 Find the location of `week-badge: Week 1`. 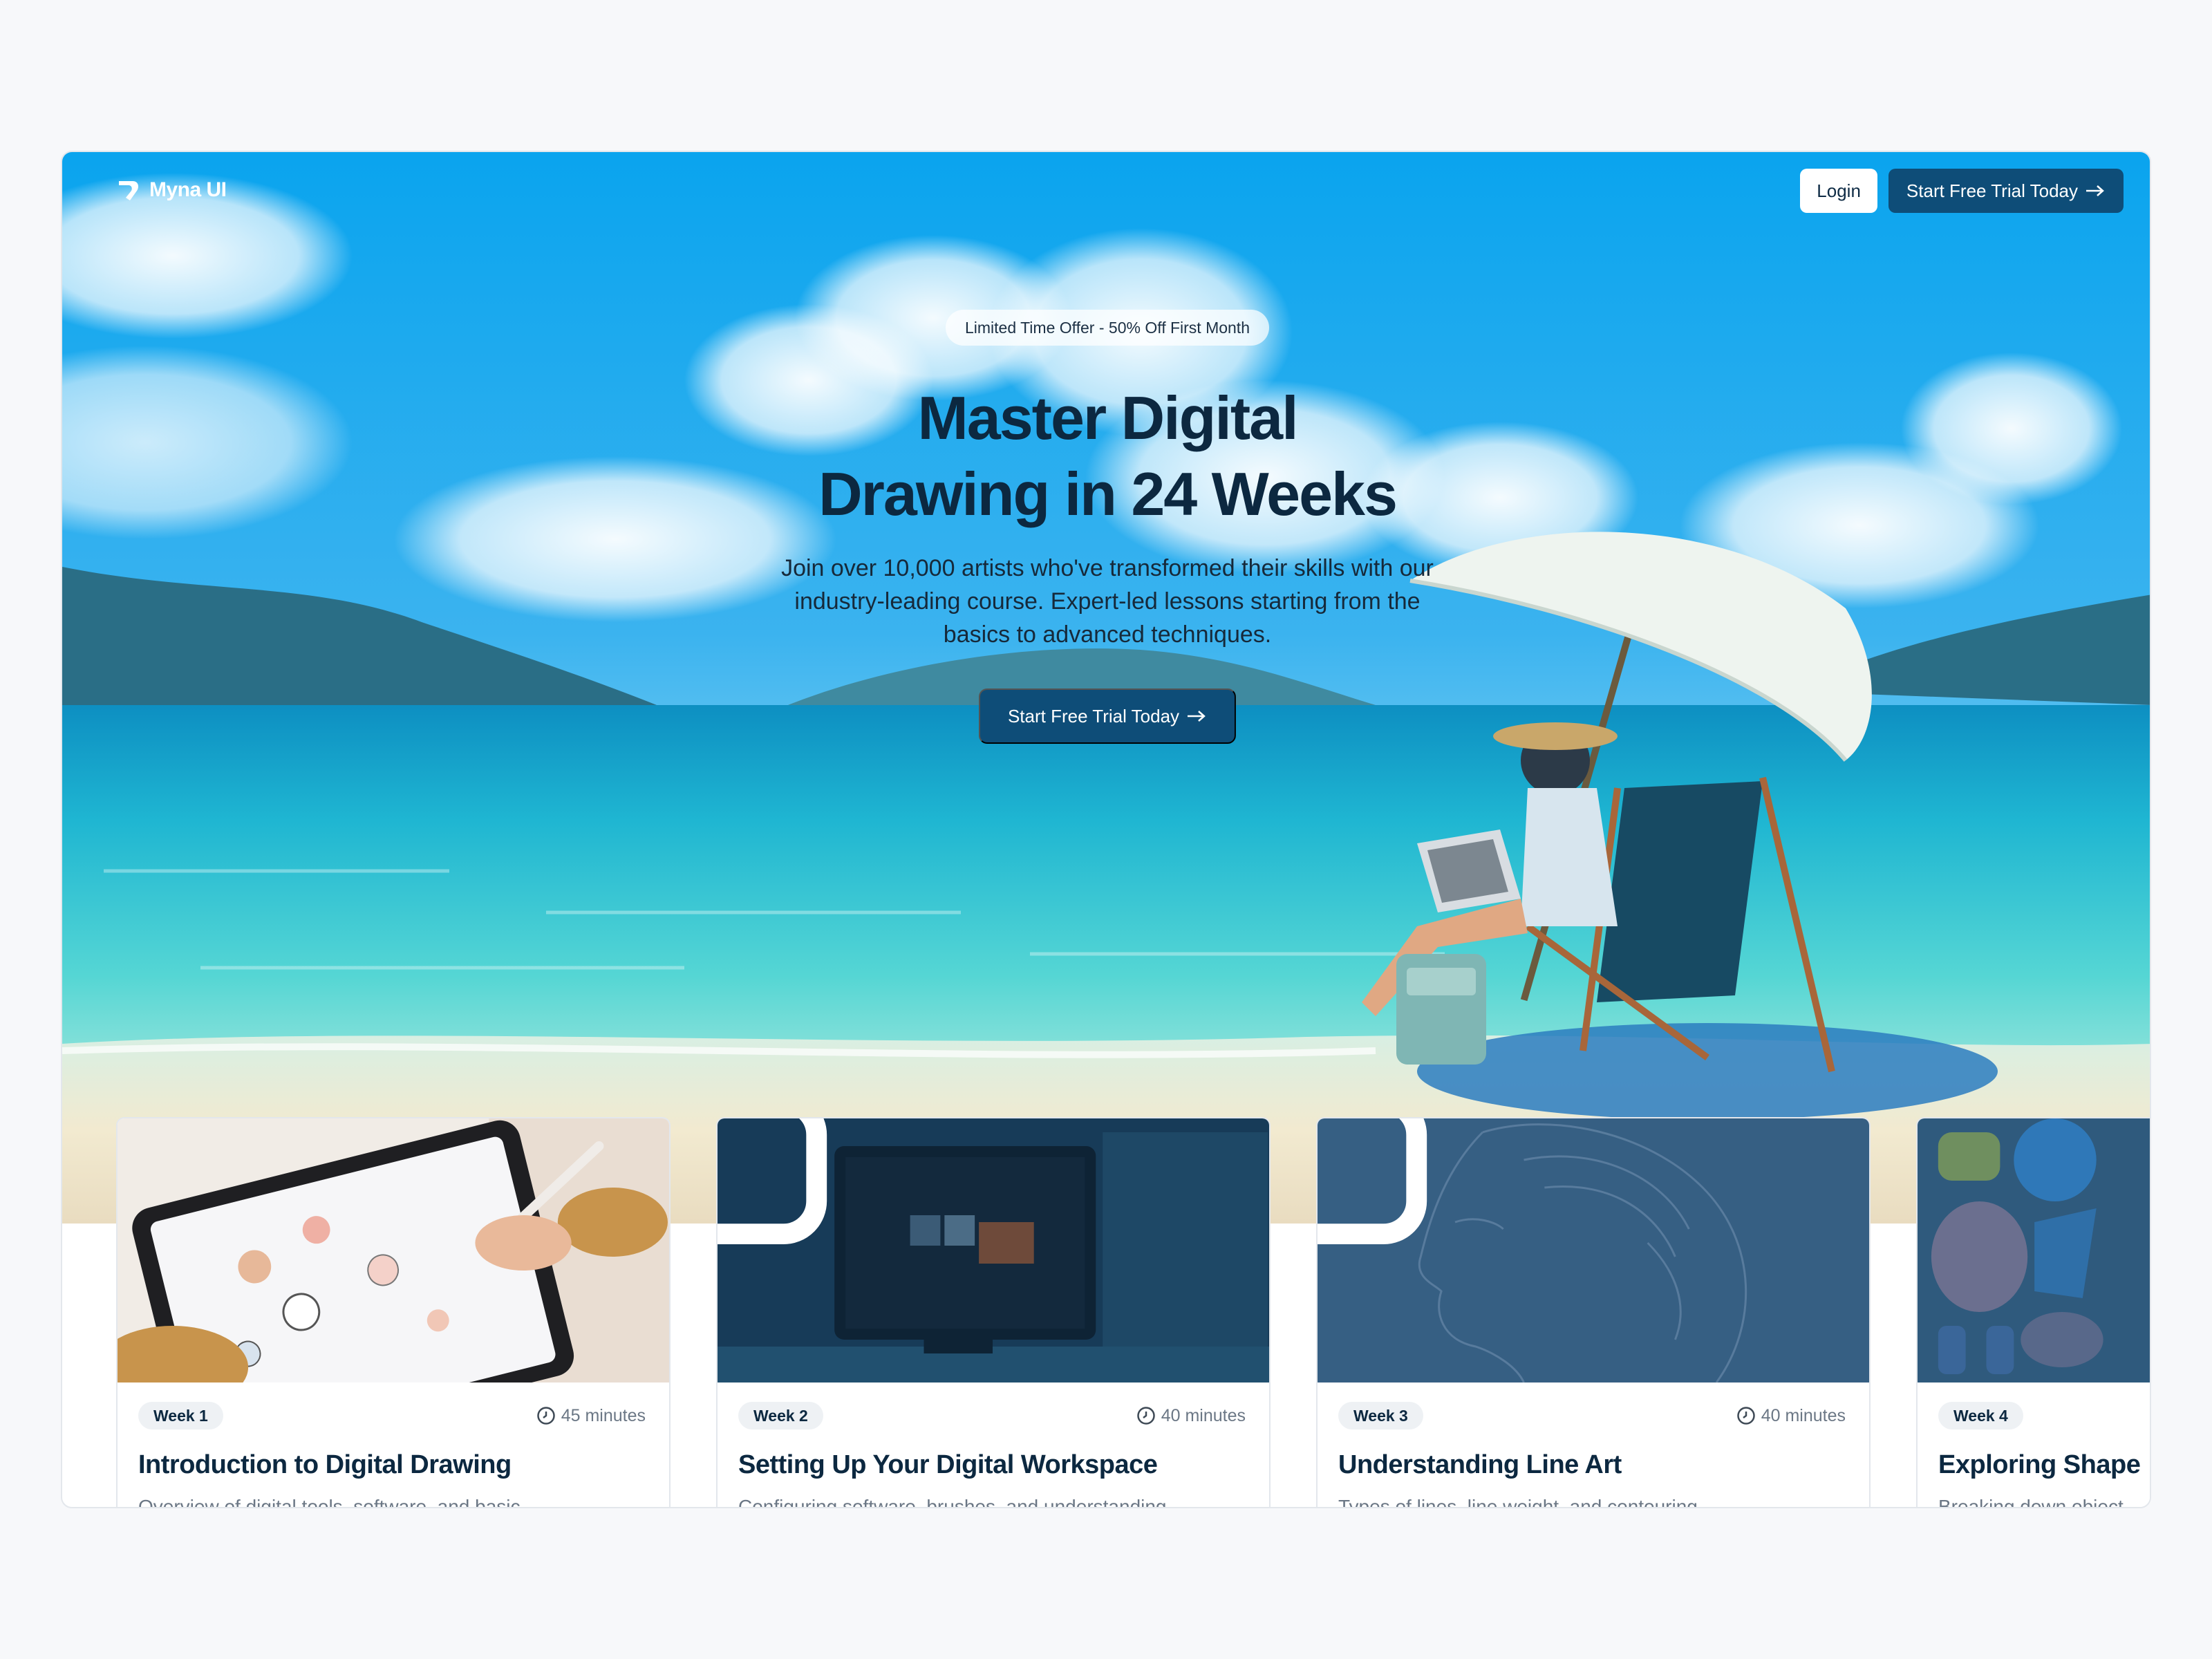

week-badge: Week 1 is located at coordinates (180, 1416).